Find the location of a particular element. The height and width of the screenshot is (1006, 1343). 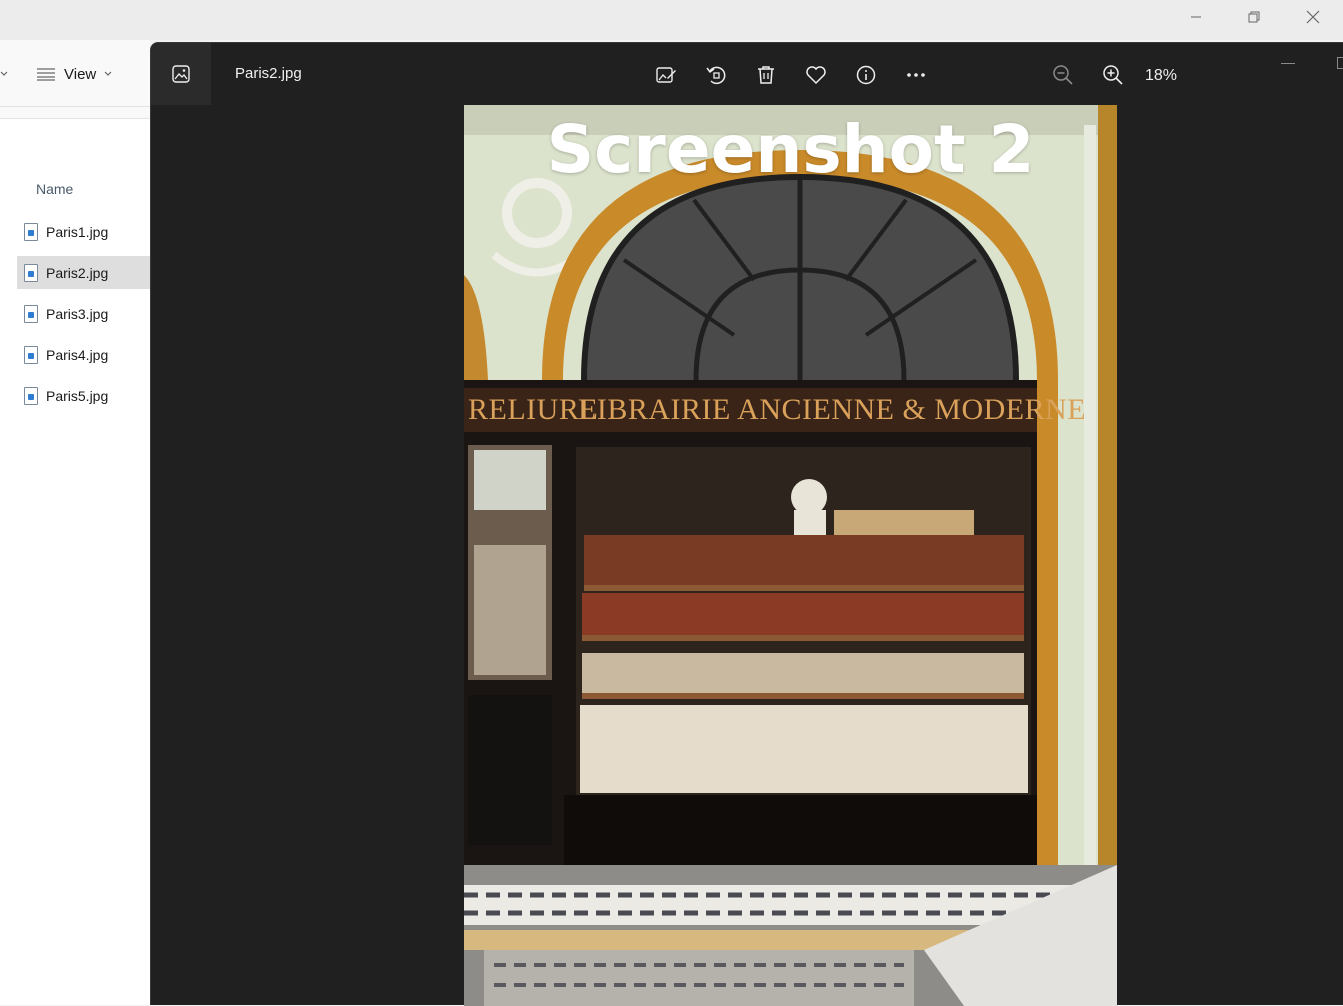

photo-overlay-text: Screenshot 2 is located at coordinates (790, 149).